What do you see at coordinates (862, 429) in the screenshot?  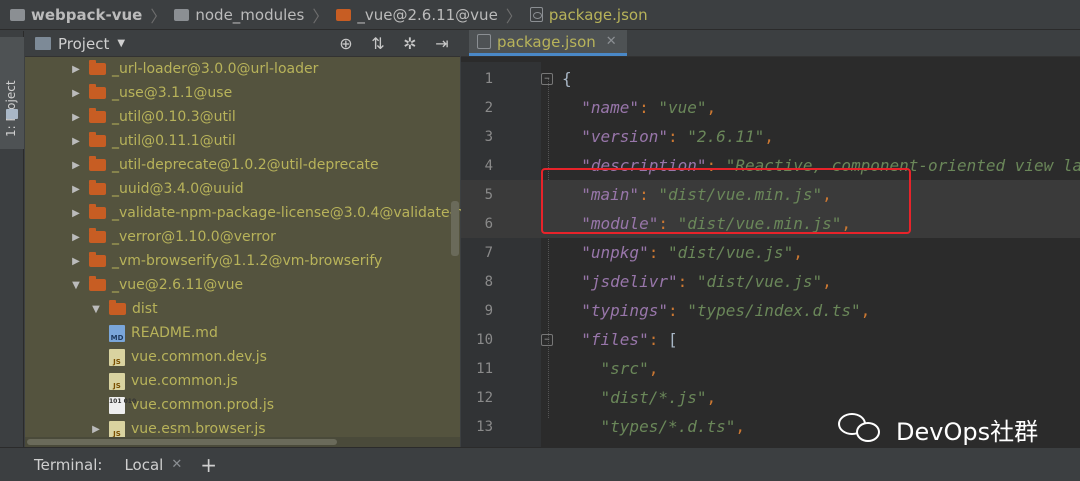 I see `wechat-icon` at bounding box center [862, 429].